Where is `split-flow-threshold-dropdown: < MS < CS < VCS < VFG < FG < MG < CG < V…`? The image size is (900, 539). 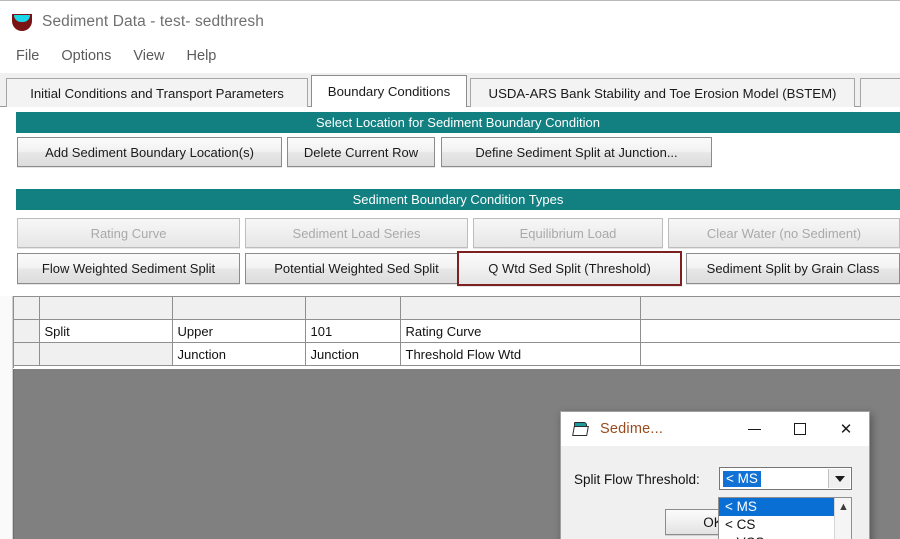 split-flow-threshold-dropdown: < MS < CS < VCS < VFG < FG < MG < CG < V… is located at coordinates (785, 518).